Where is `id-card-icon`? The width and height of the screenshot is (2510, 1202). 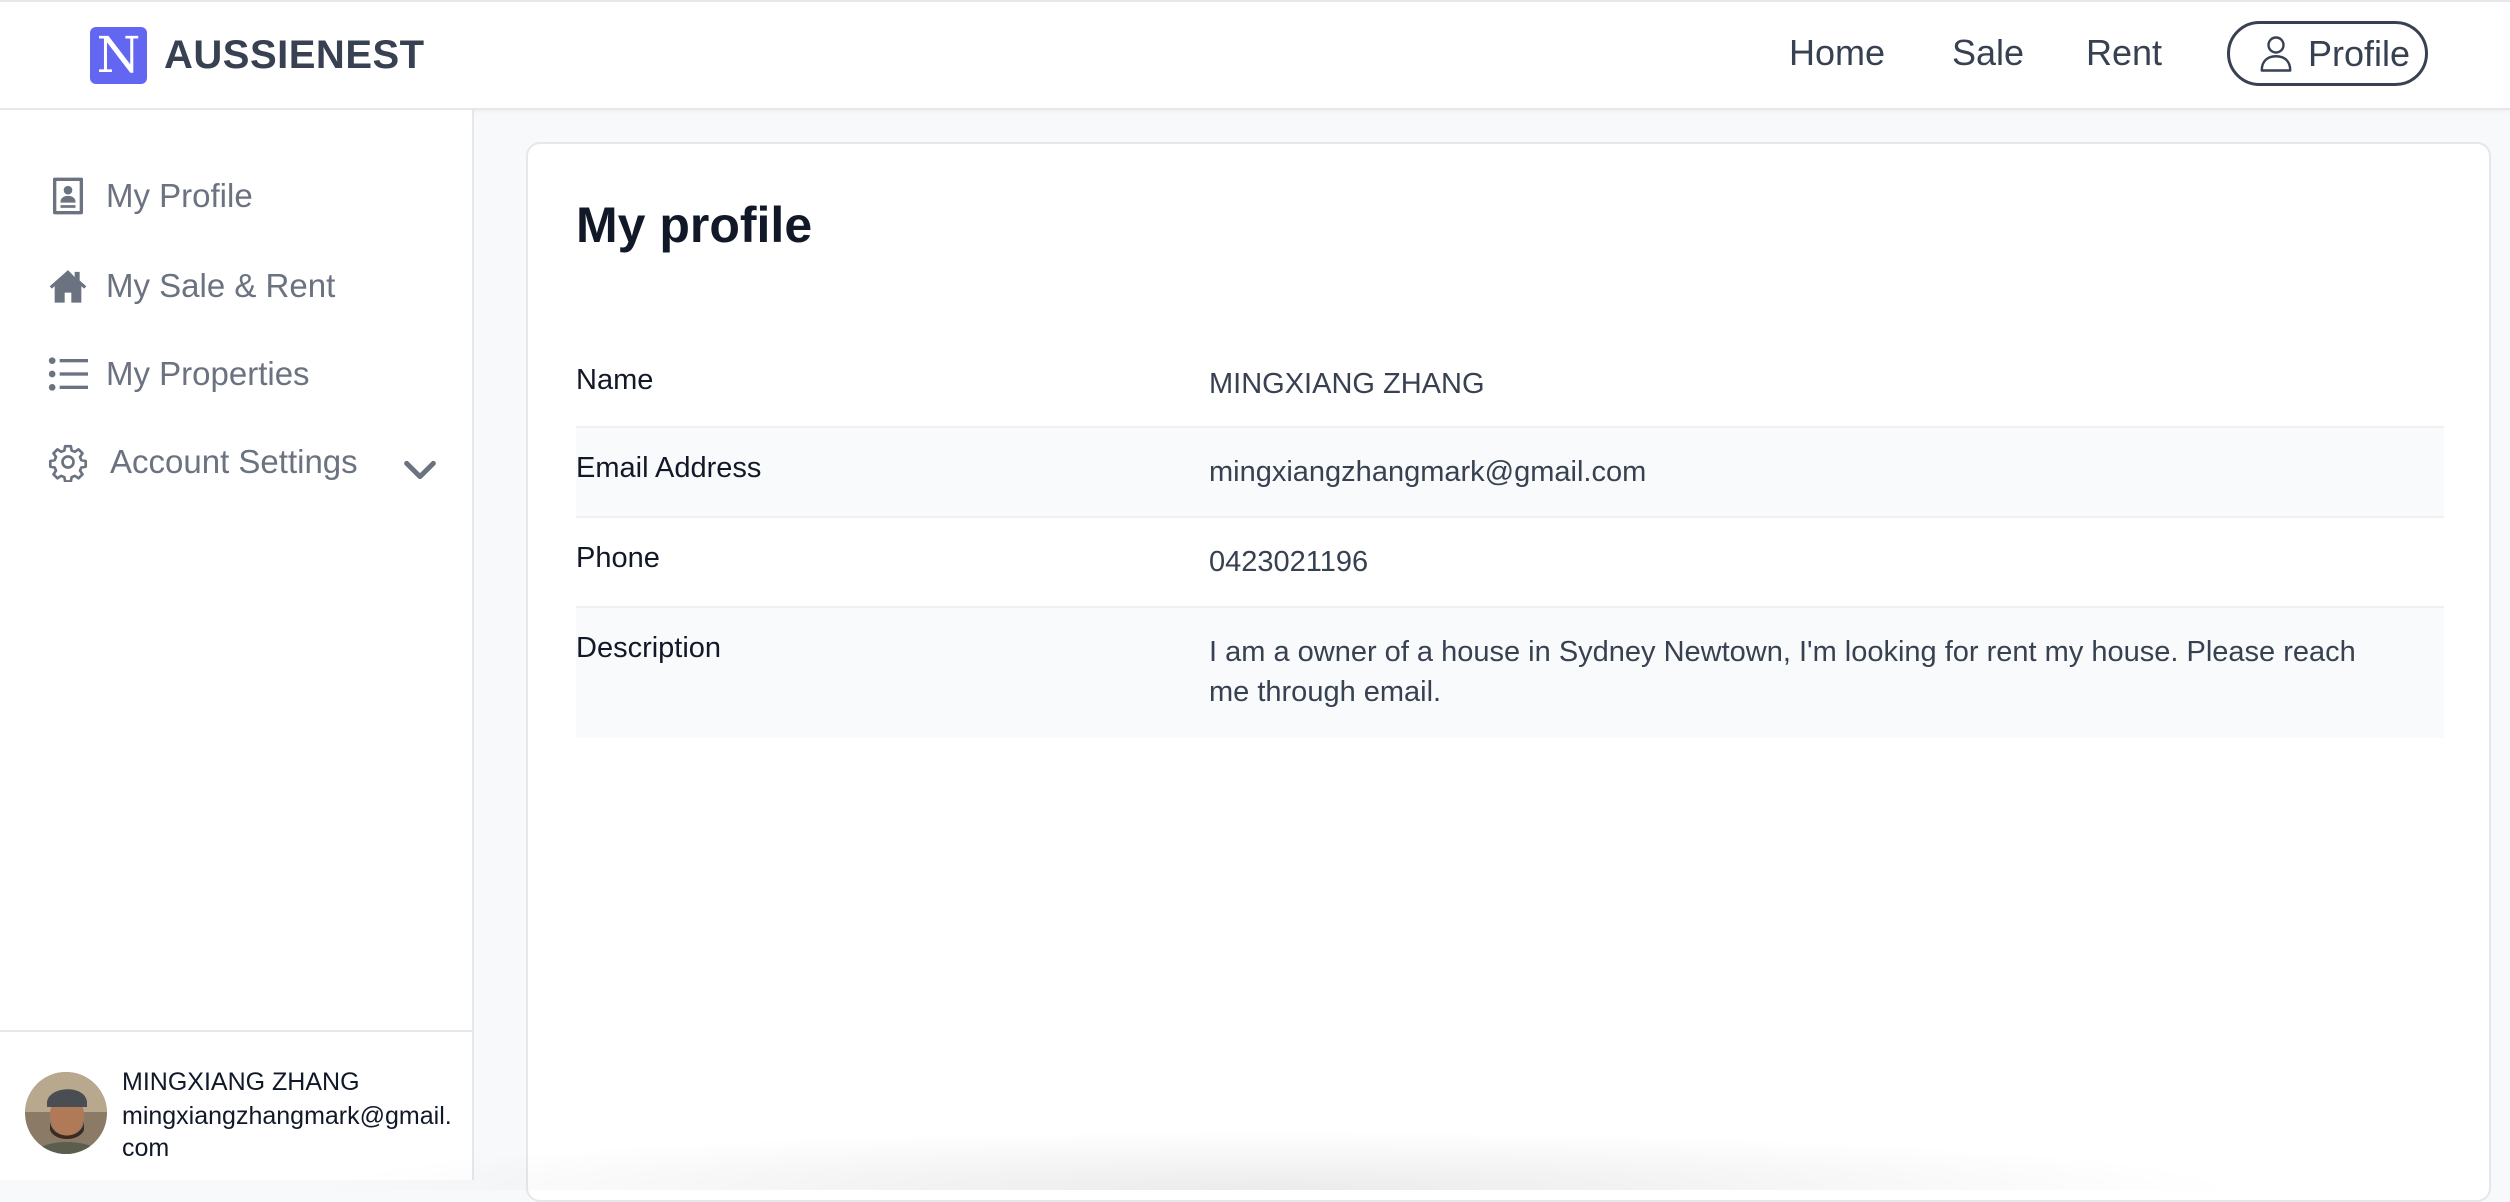 id-card-icon is located at coordinates (68, 196).